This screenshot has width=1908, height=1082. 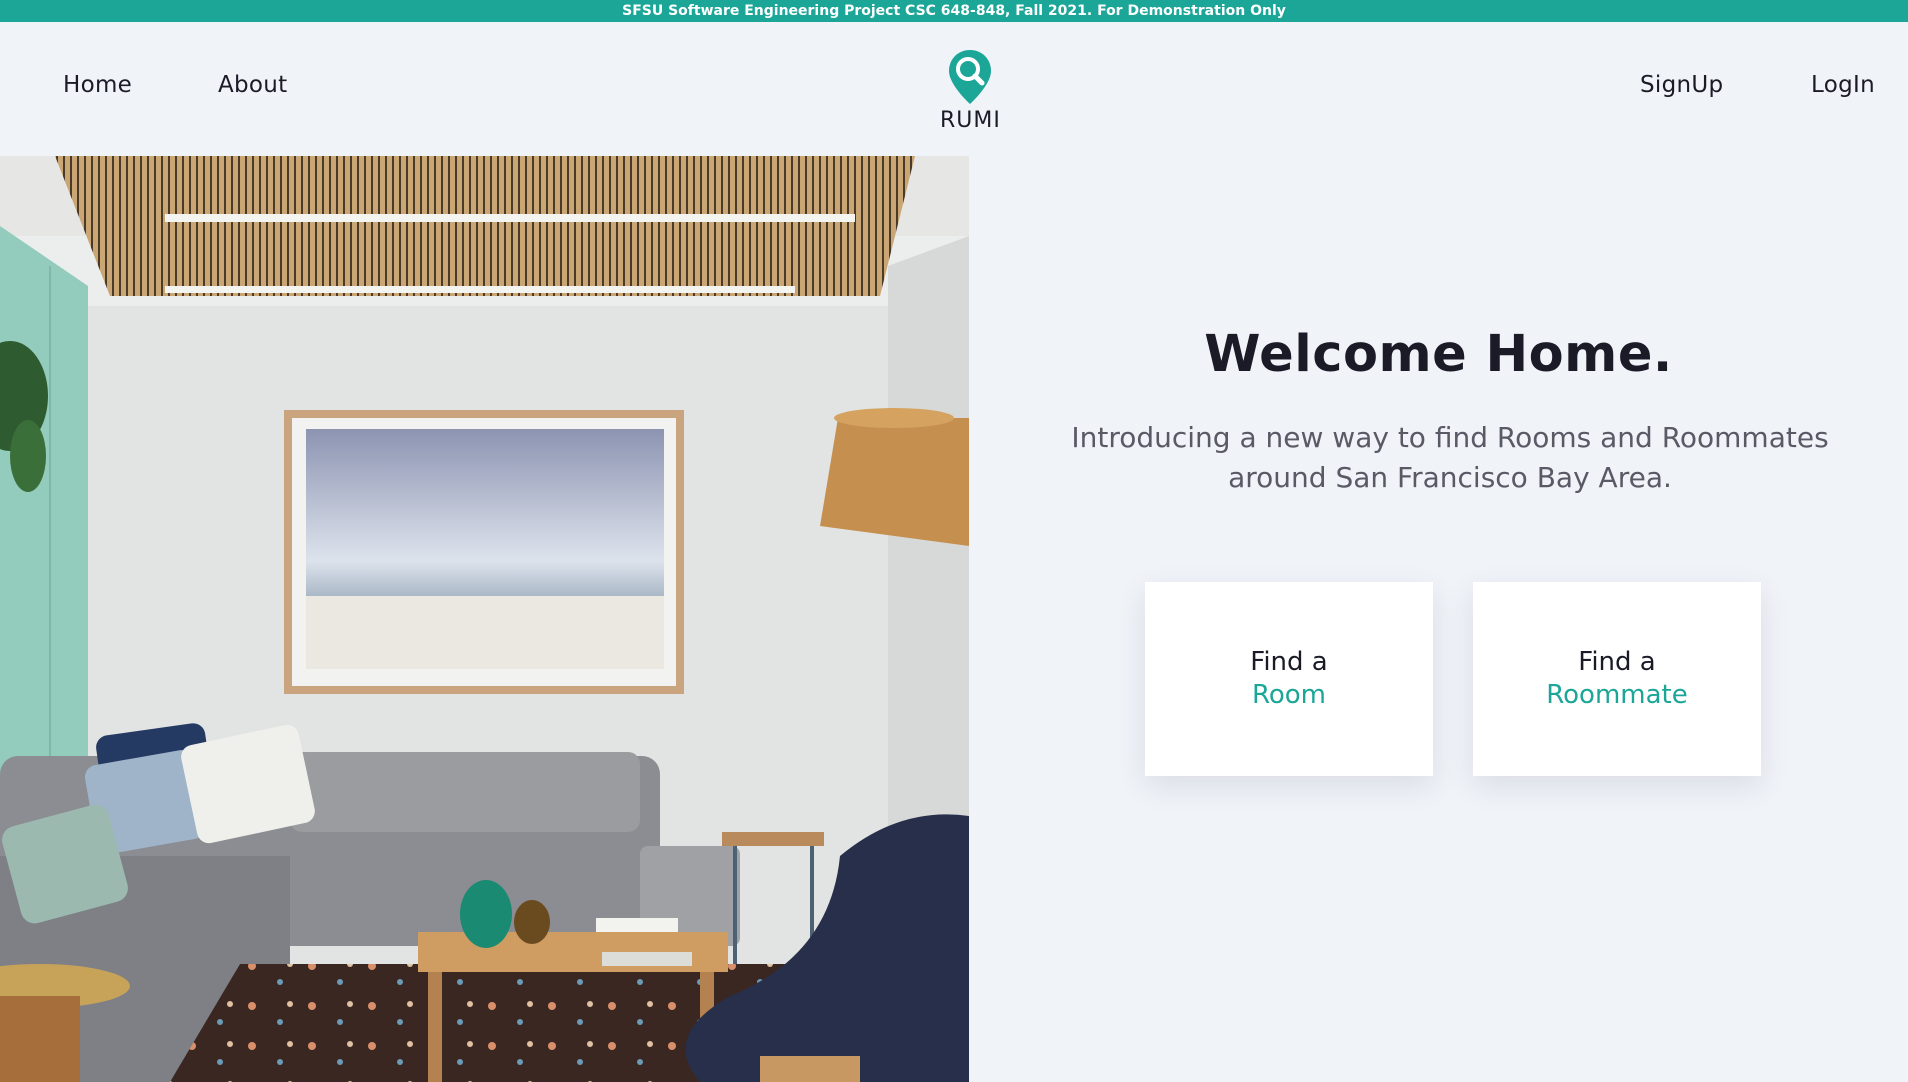 What do you see at coordinates (253, 85) in the screenshot?
I see `nav-about-link: About` at bounding box center [253, 85].